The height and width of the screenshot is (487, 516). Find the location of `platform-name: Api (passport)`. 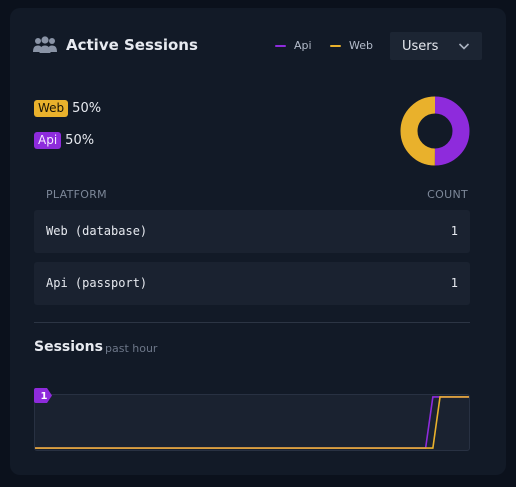

platform-name: Api (passport) is located at coordinates (97, 283).